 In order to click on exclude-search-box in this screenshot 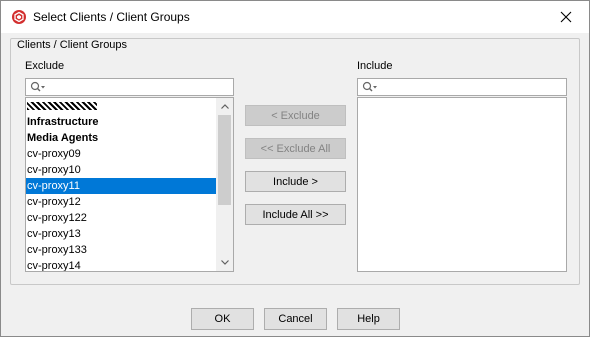, I will do `click(129, 87)`.